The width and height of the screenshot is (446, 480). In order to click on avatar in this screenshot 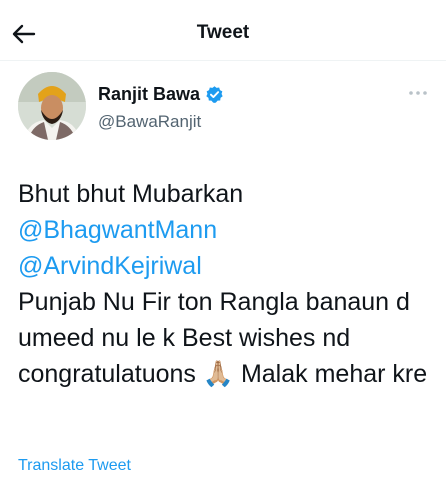, I will do `click(52, 106)`.